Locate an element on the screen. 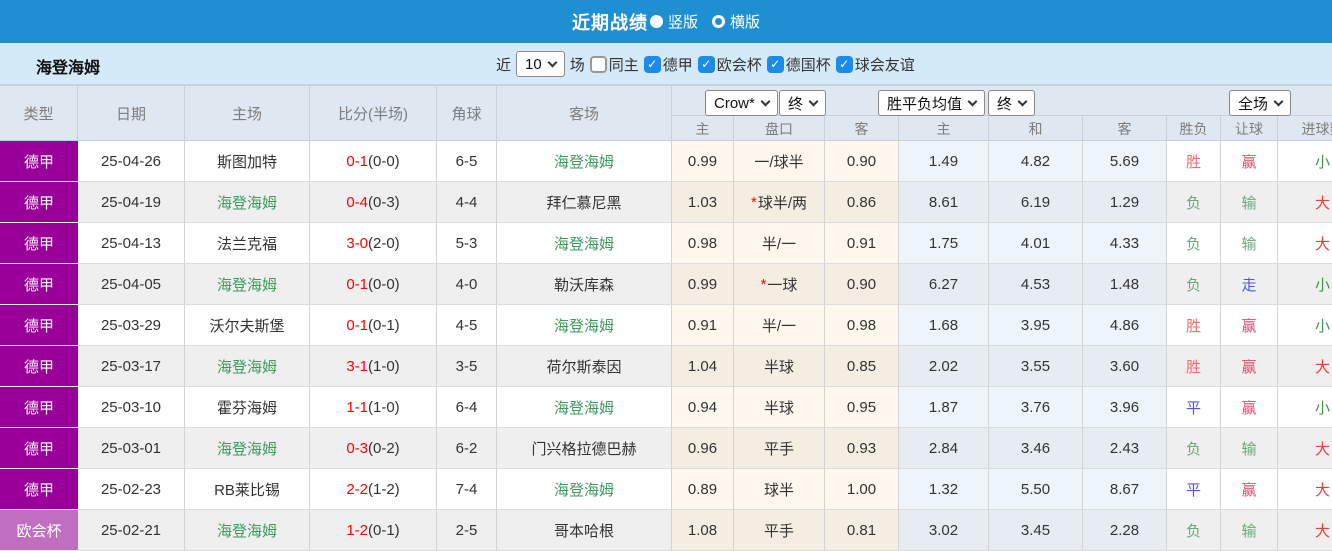  odds-company-select: Crow* is located at coordinates (741, 103).